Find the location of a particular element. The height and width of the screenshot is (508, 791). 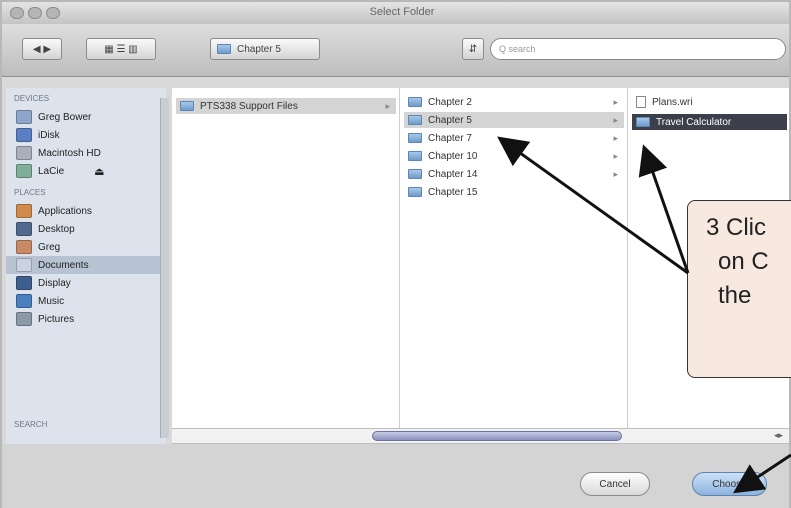

sidebar-section-devices: DEVICES is located at coordinates (32, 98).